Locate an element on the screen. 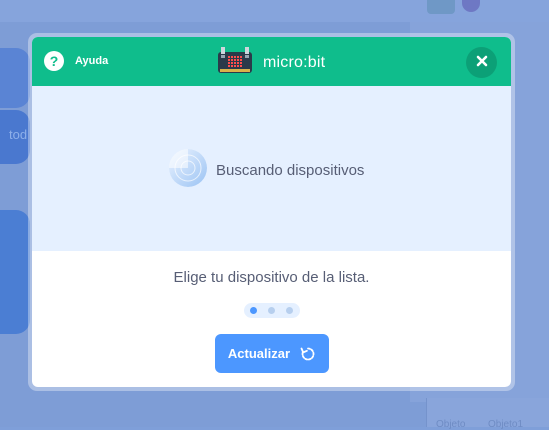 This screenshot has width=549, height=430. close-button is located at coordinates (481, 62).